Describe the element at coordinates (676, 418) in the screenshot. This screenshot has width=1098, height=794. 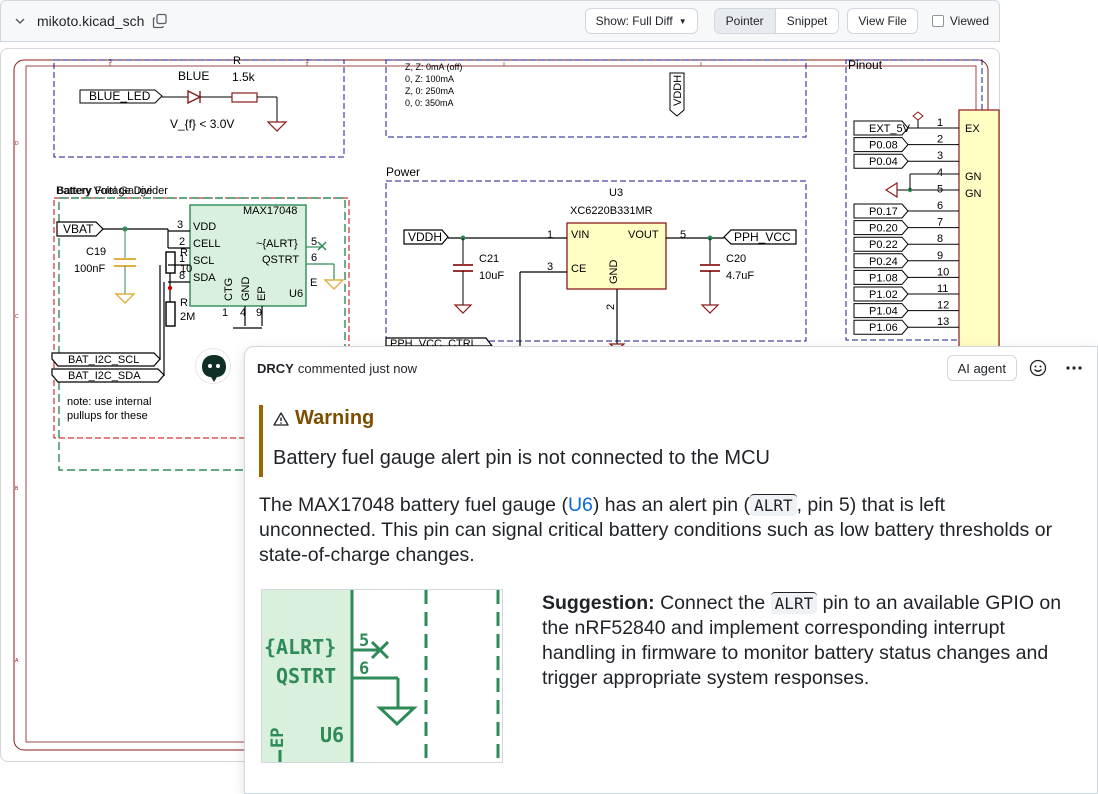
I see `warning-title: Warning` at that location.